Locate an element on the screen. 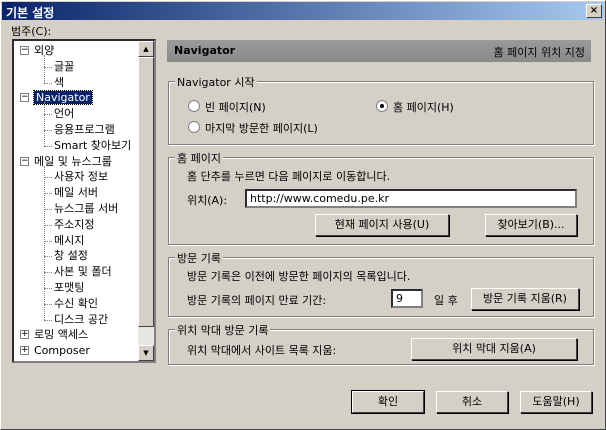 This screenshot has height=430, width=606. radio-blank-page is located at coordinates (194, 106).